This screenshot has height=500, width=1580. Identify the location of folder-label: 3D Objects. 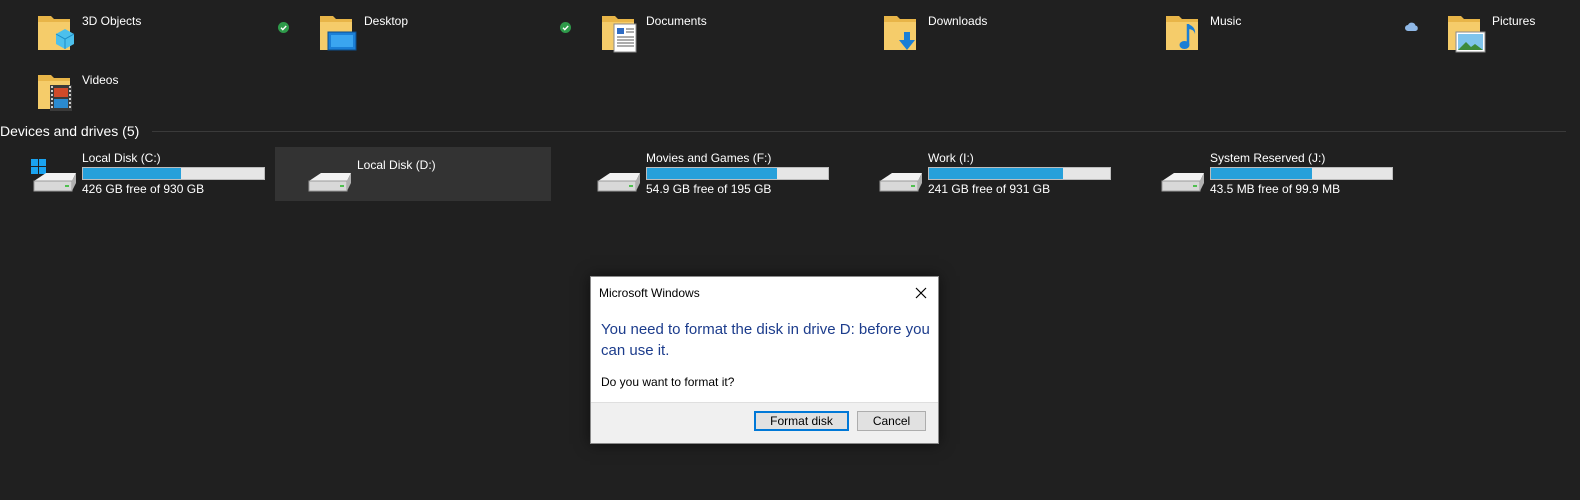
(112, 21).